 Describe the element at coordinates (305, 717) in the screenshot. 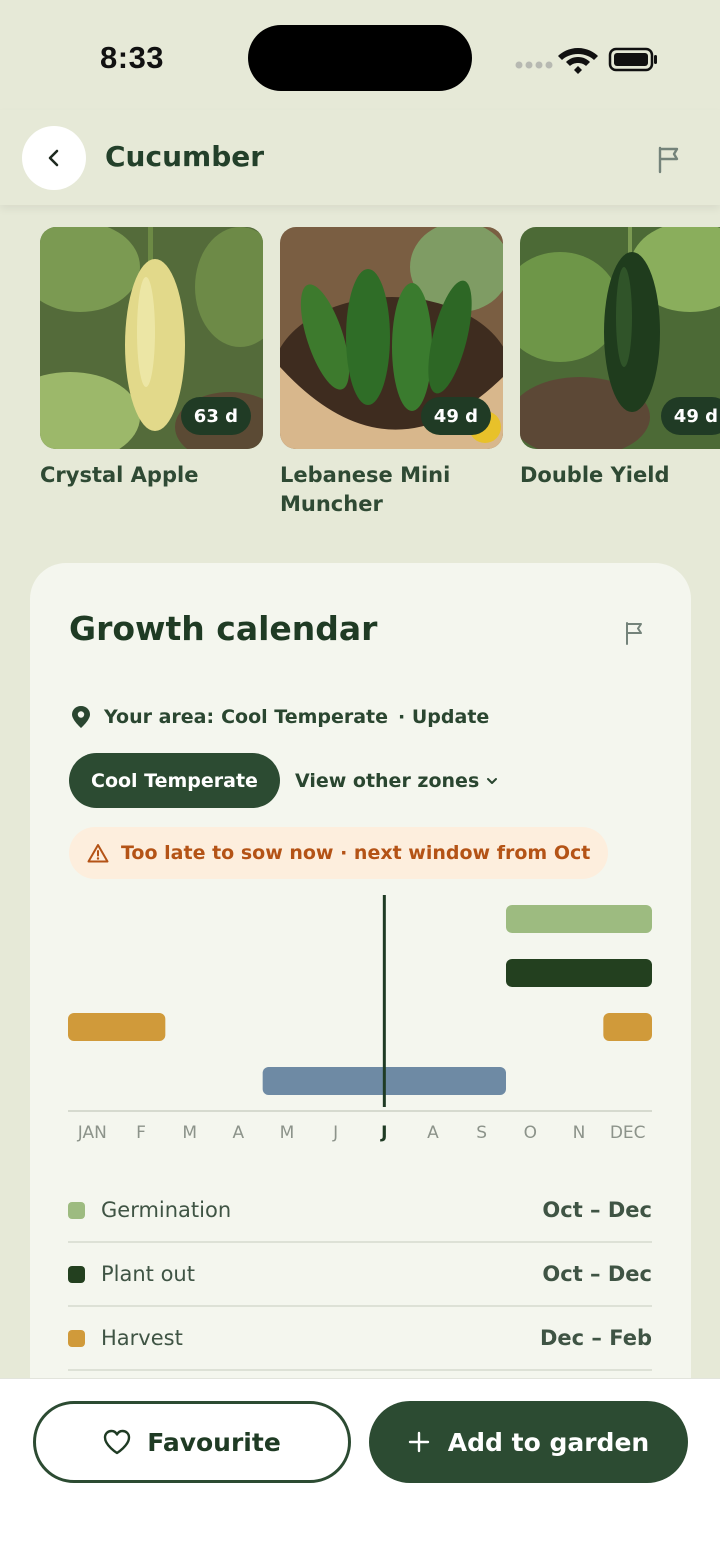

I see `area-value: Cool Temperate` at that location.